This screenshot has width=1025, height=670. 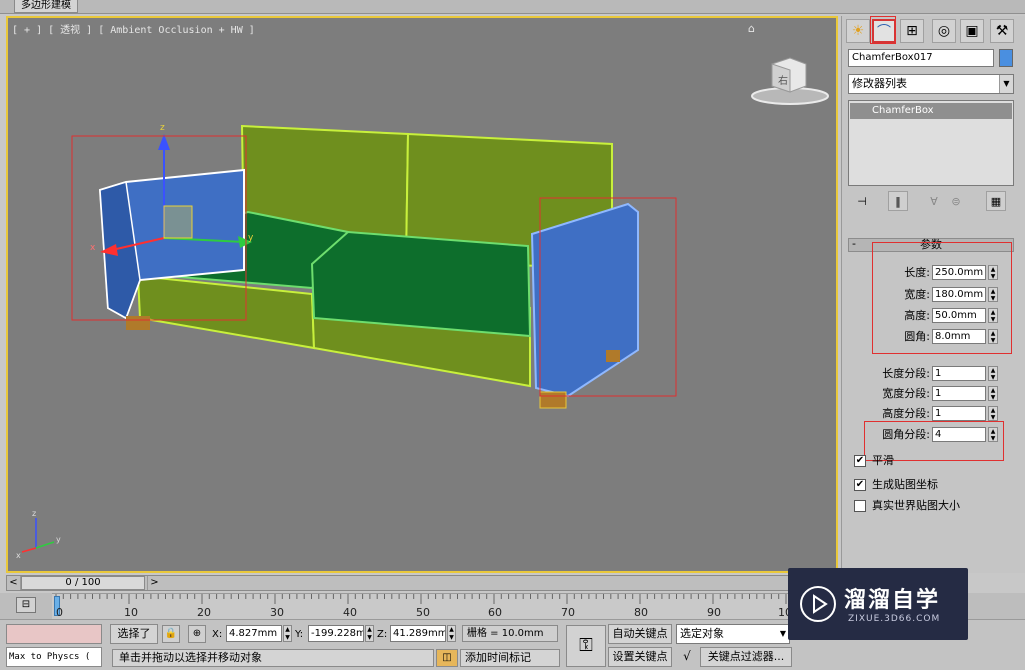 I want to click on lock-icon: 🔒, so click(x=171, y=634).